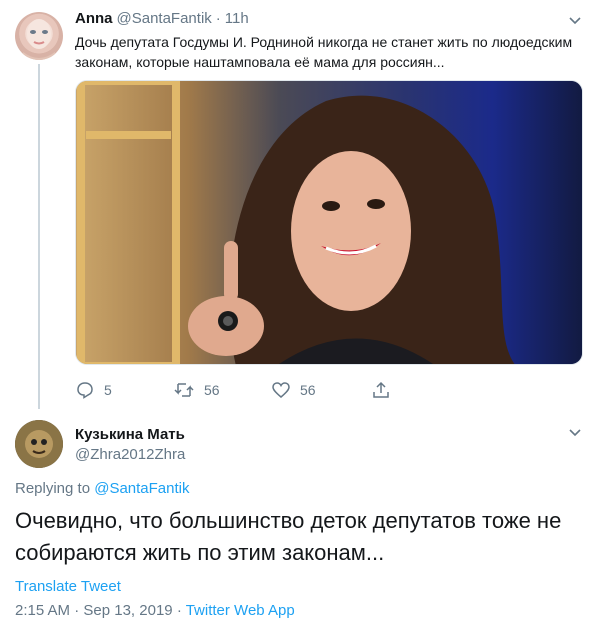 Image resolution: width=597 pixels, height=624 pixels. Describe the element at coordinates (294, 390) in the screenshot. I see `like-action: 56` at that location.